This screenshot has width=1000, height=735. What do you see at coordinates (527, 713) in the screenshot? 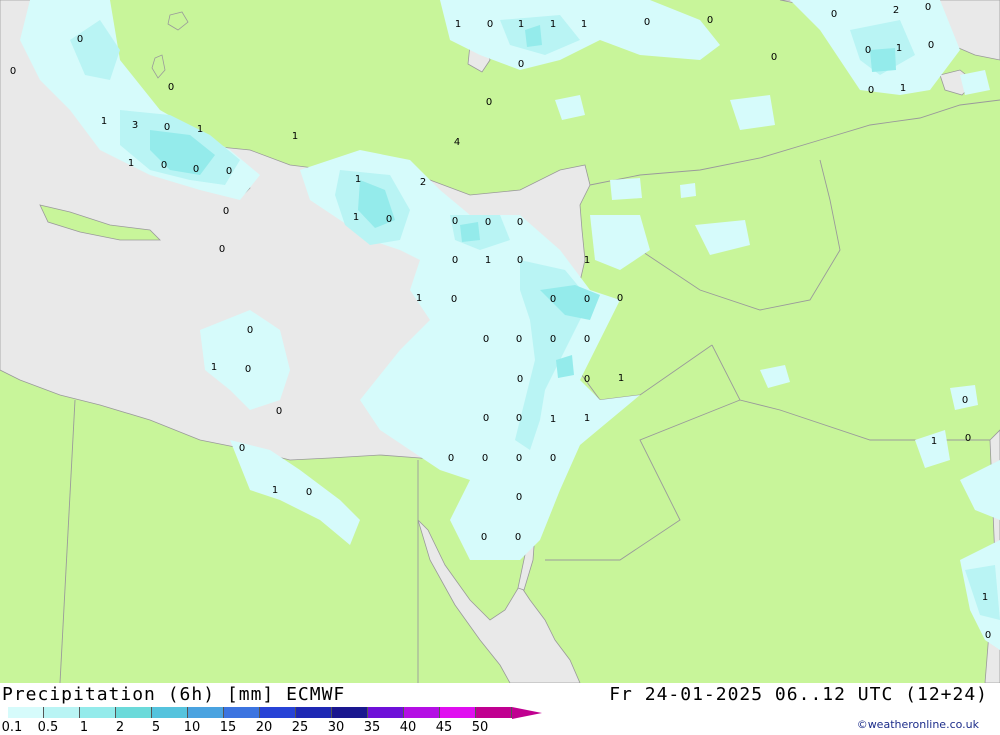
I see `legend-arrow` at bounding box center [527, 713].